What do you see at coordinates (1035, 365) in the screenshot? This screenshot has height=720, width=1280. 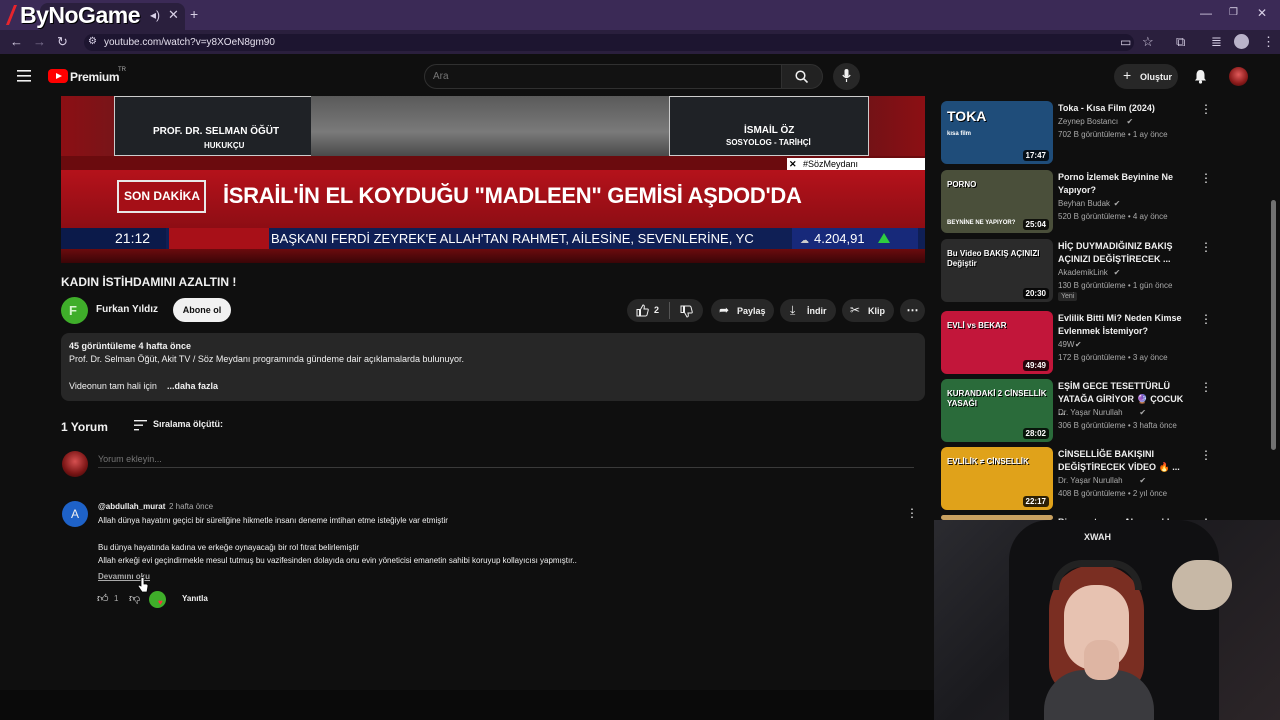 I see `video-duration: 49:49` at bounding box center [1035, 365].